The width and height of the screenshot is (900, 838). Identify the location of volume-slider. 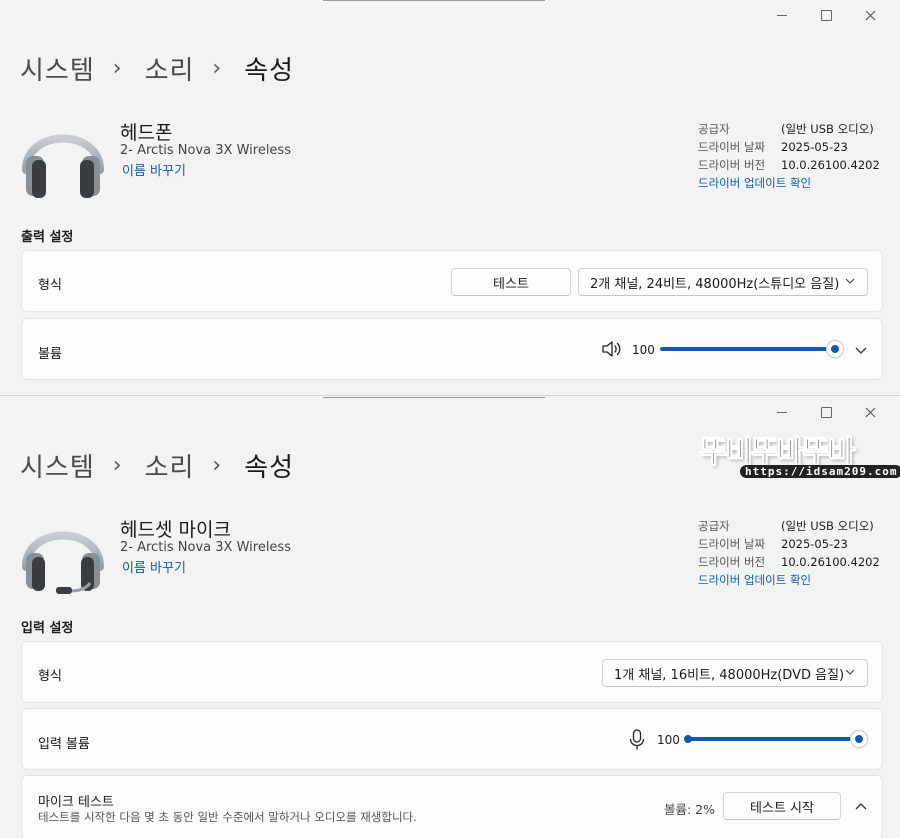
(752, 349).